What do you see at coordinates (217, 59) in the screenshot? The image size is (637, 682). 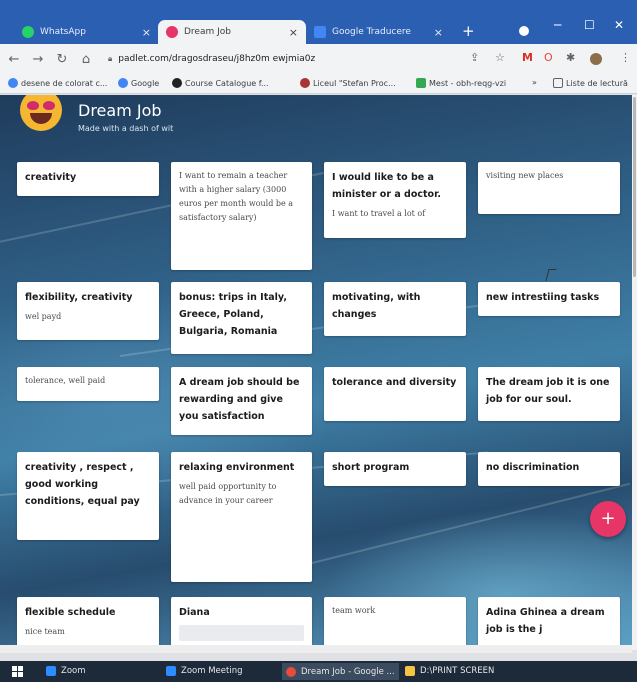 I see `url-text: padlet.com/dragosdraseu/j8hz0m ewjmia0z` at bounding box center [217, 59].